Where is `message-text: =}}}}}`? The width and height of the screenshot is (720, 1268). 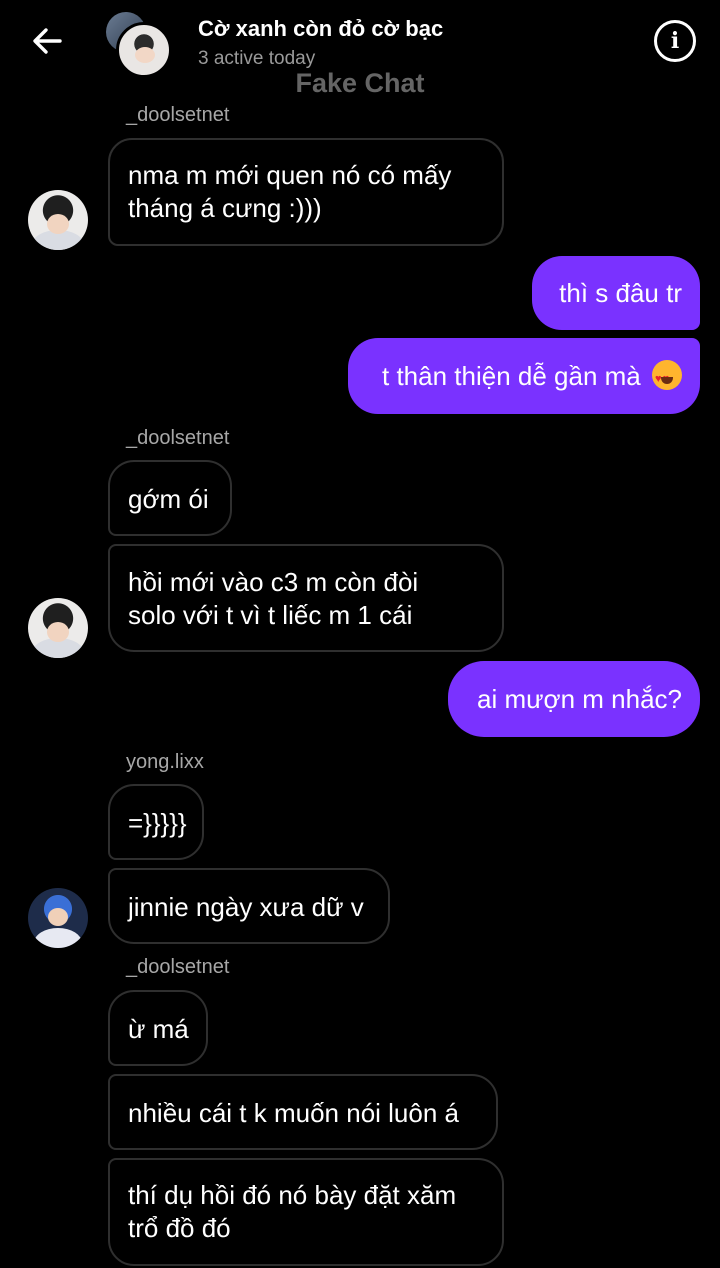
message-text: =}}}}} is located at coordinates (157, 823).